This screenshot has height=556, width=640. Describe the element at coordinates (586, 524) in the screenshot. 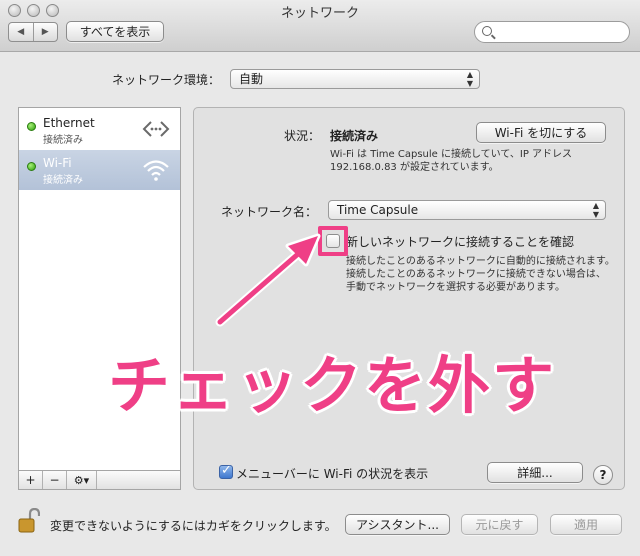

I see `apply-button: 適用` at that location.